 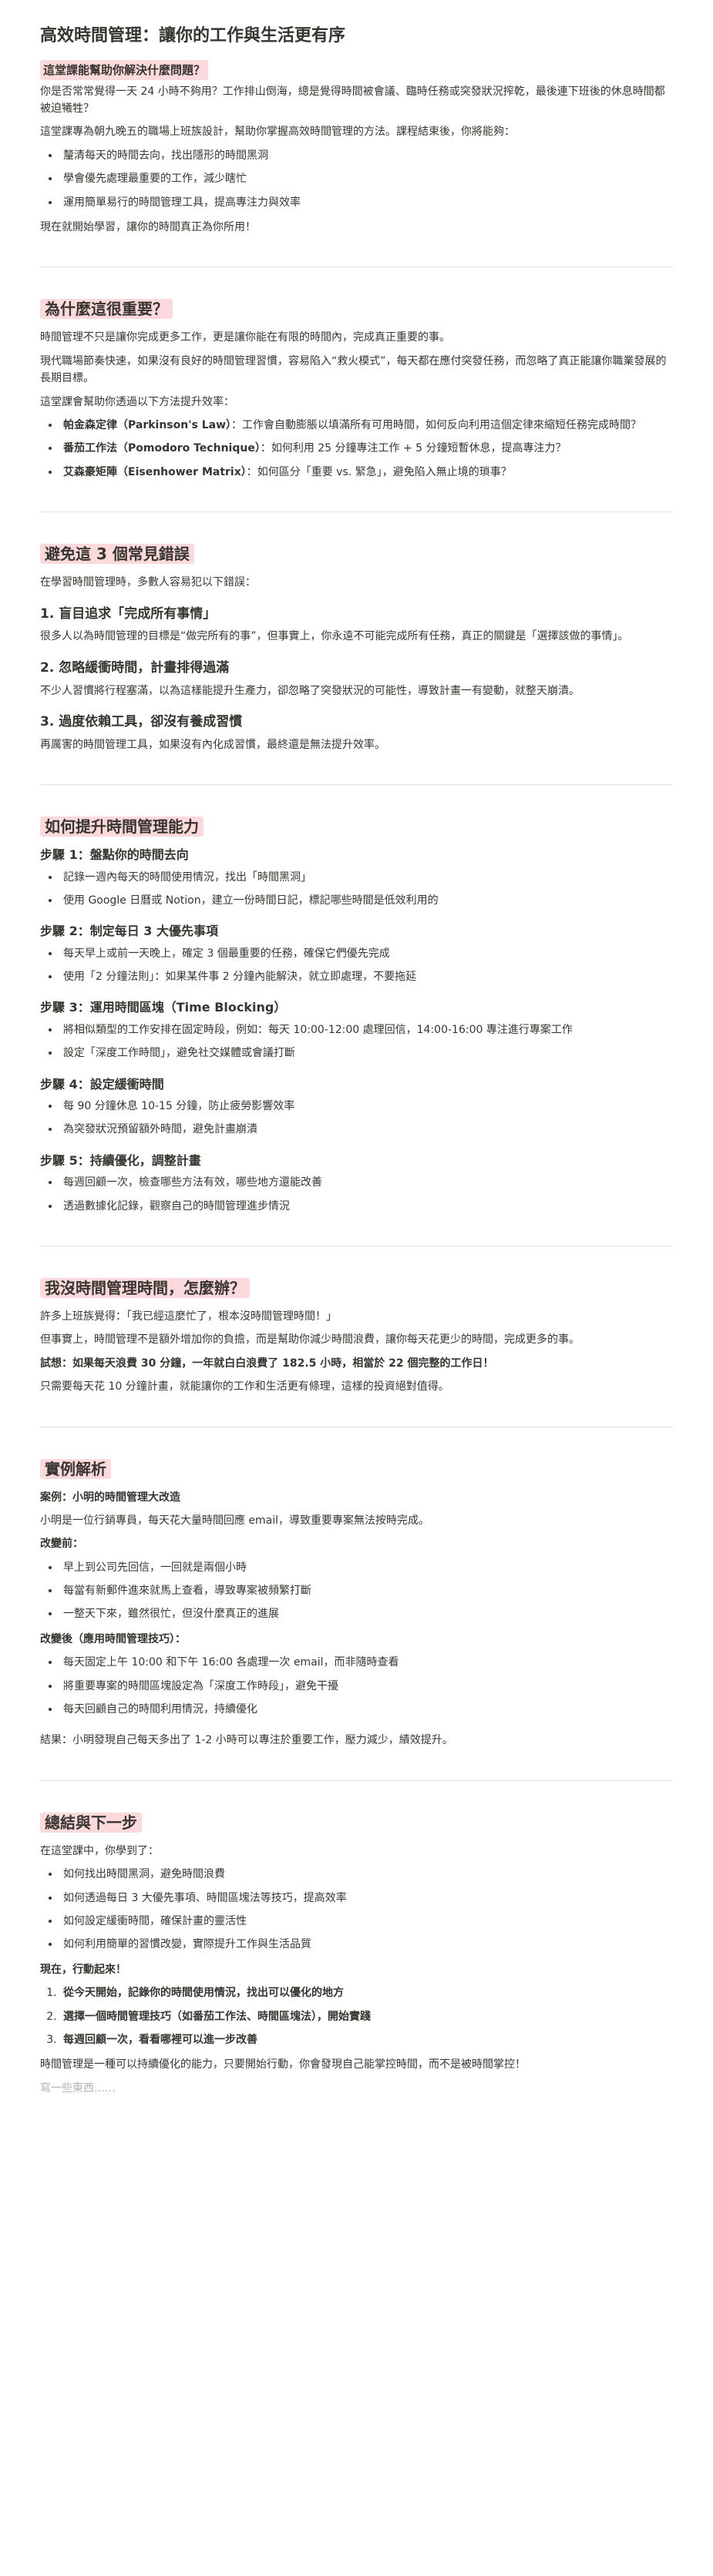 I want to click on section-heading-mistakes: 避免這 3 個常見錯誤, so click(x=357, y=554).